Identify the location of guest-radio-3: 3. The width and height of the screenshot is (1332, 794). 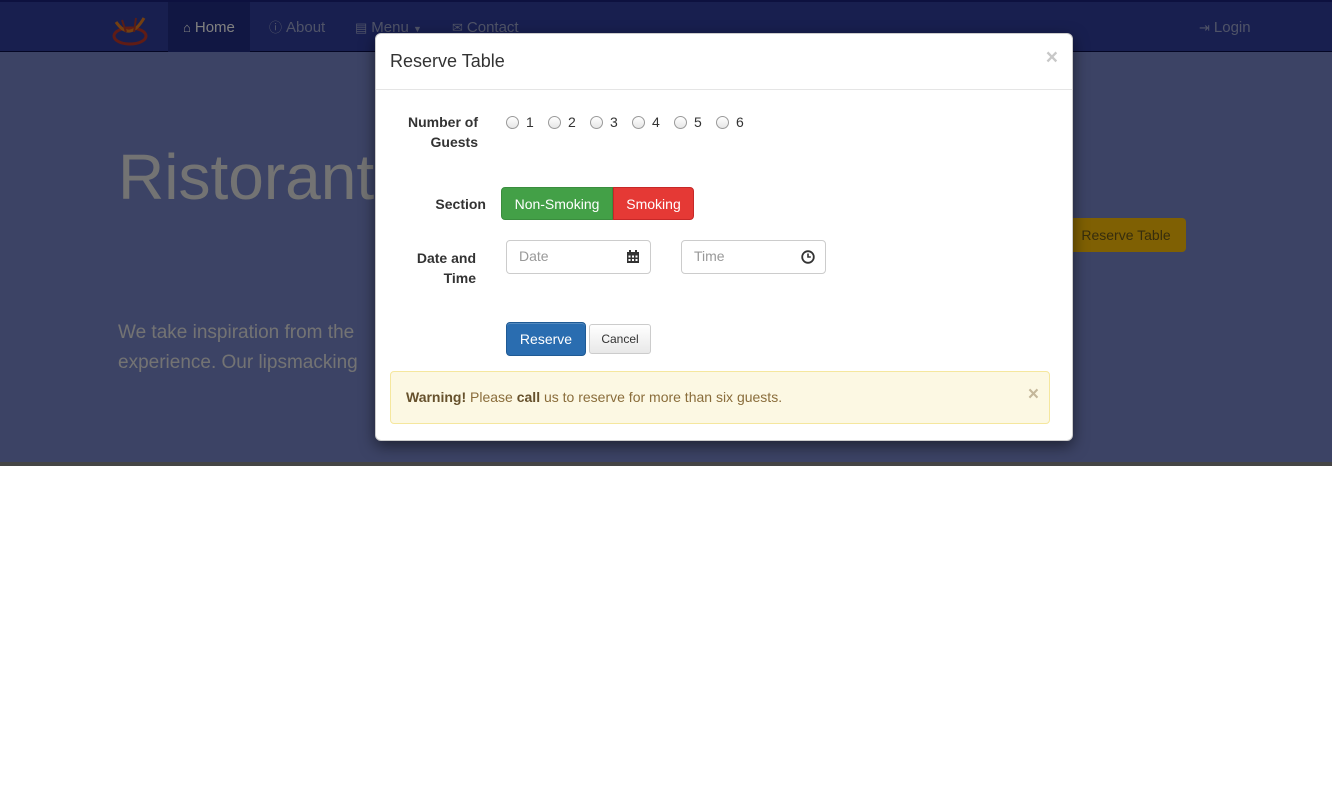
(604, 122).